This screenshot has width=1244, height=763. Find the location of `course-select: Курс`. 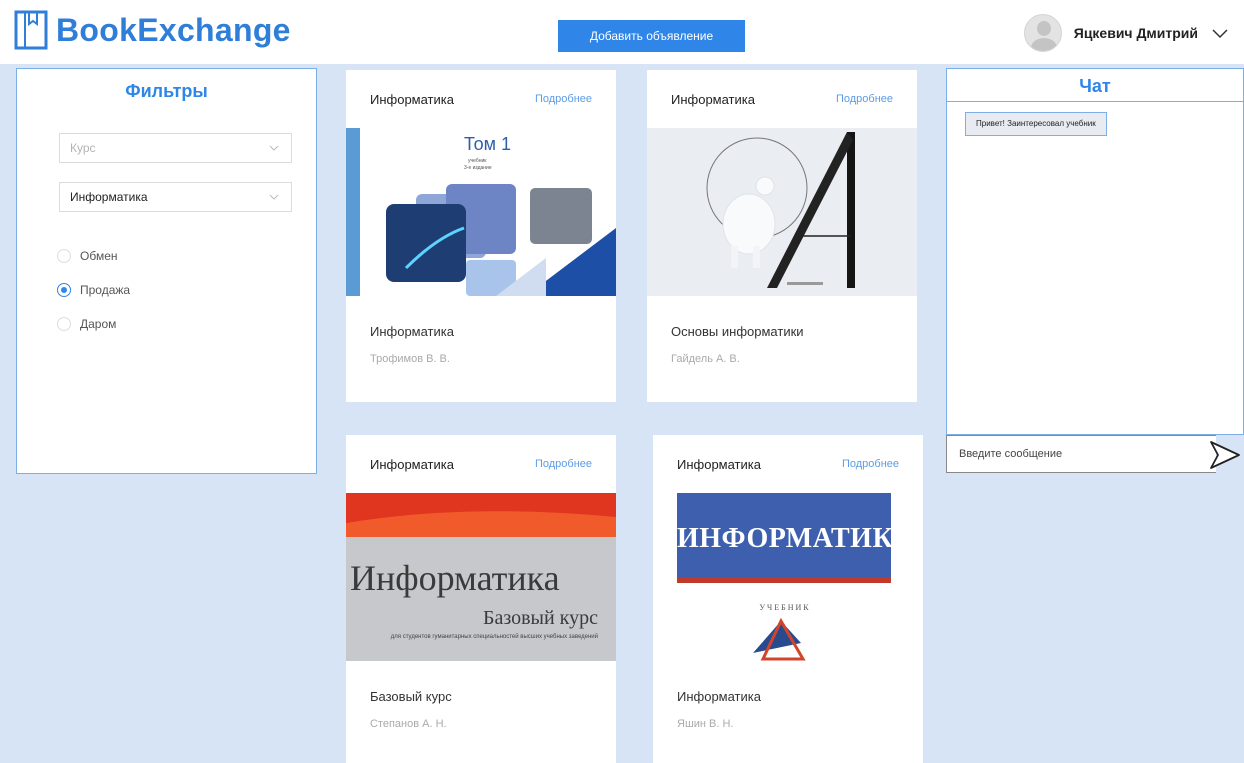

course-select: Курс is located at coordinates (175, 148).